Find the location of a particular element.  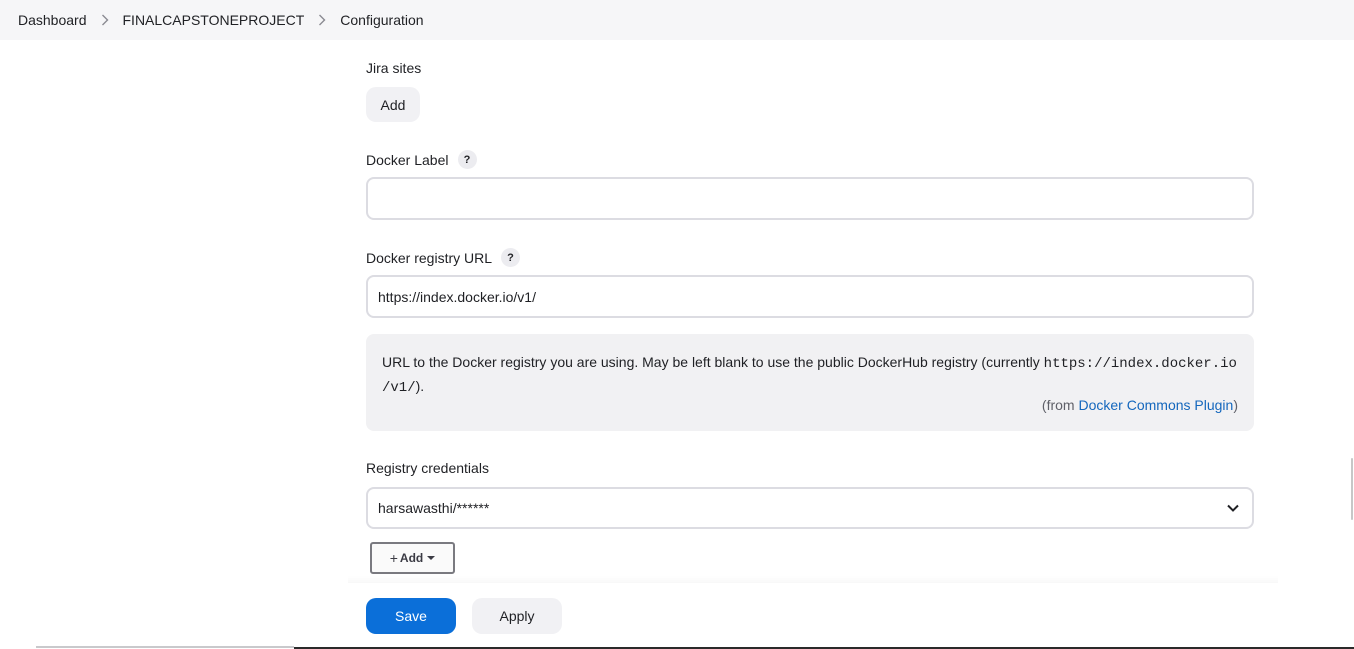

caret-down-icon is located at coordinates (431, 558).